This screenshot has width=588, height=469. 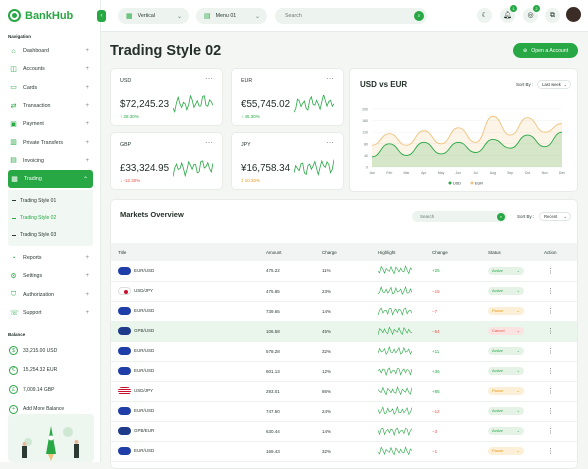 I want to click on sidebar-item-private-transfers: ▥ Private Transfers +, so click(x=50, y=142).